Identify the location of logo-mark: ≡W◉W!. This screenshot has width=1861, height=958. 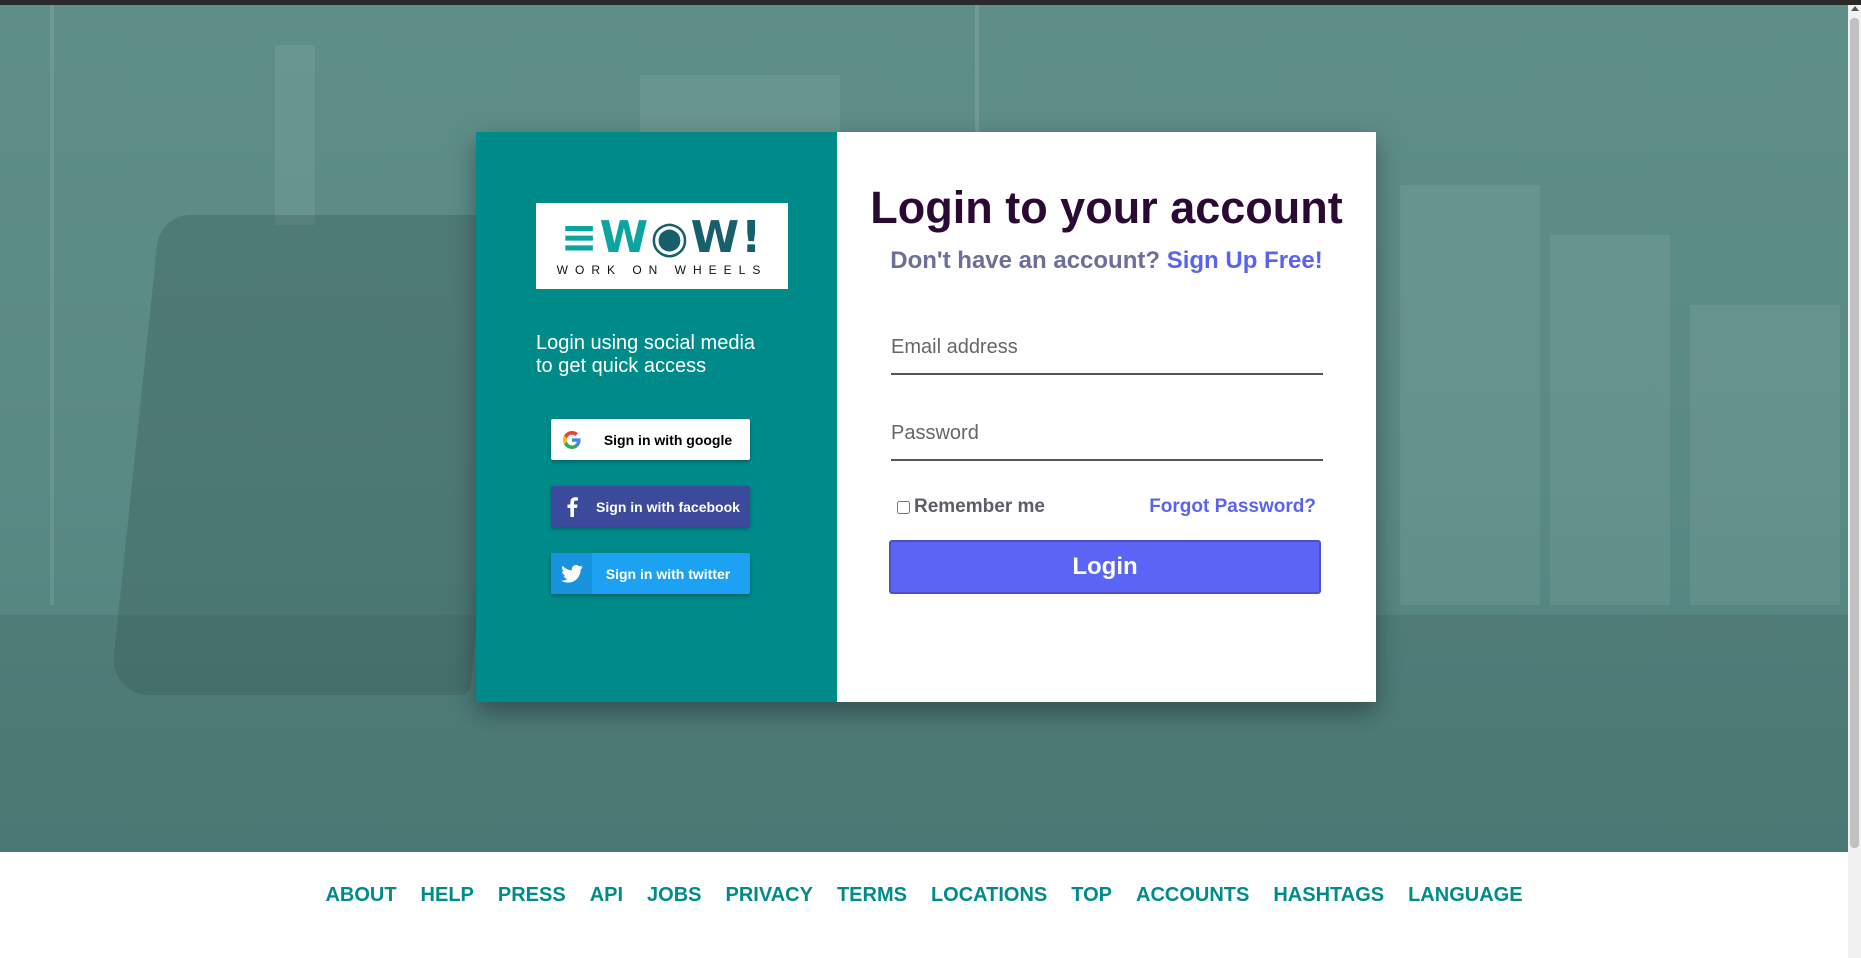
(662, 238).